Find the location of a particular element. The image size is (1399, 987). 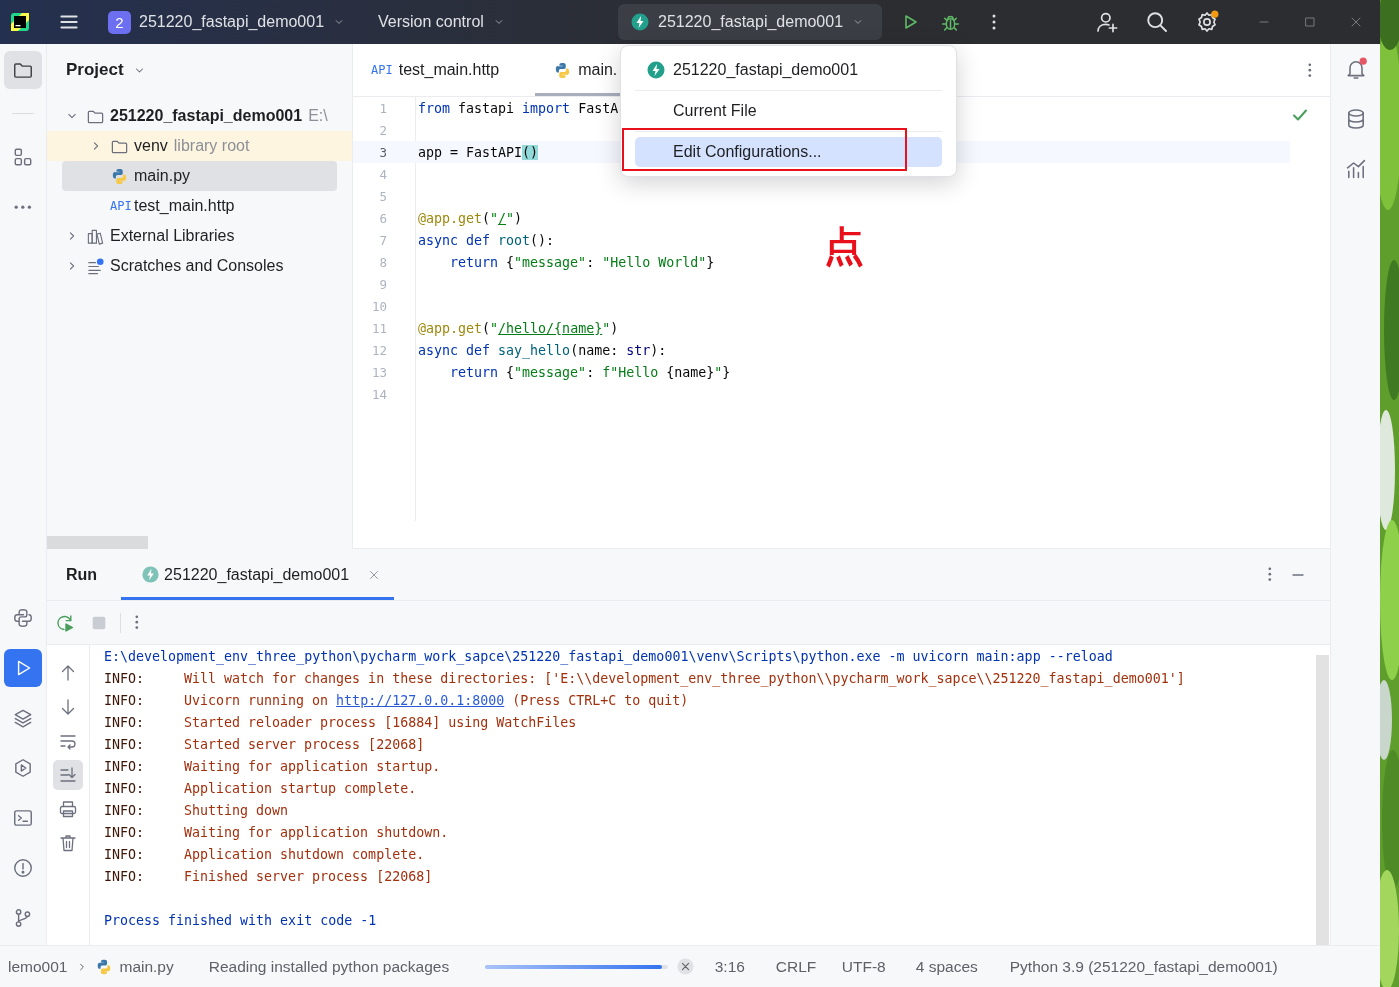

code-line: @app.get("/hello/{name}") is located at coordinates (518, 328).